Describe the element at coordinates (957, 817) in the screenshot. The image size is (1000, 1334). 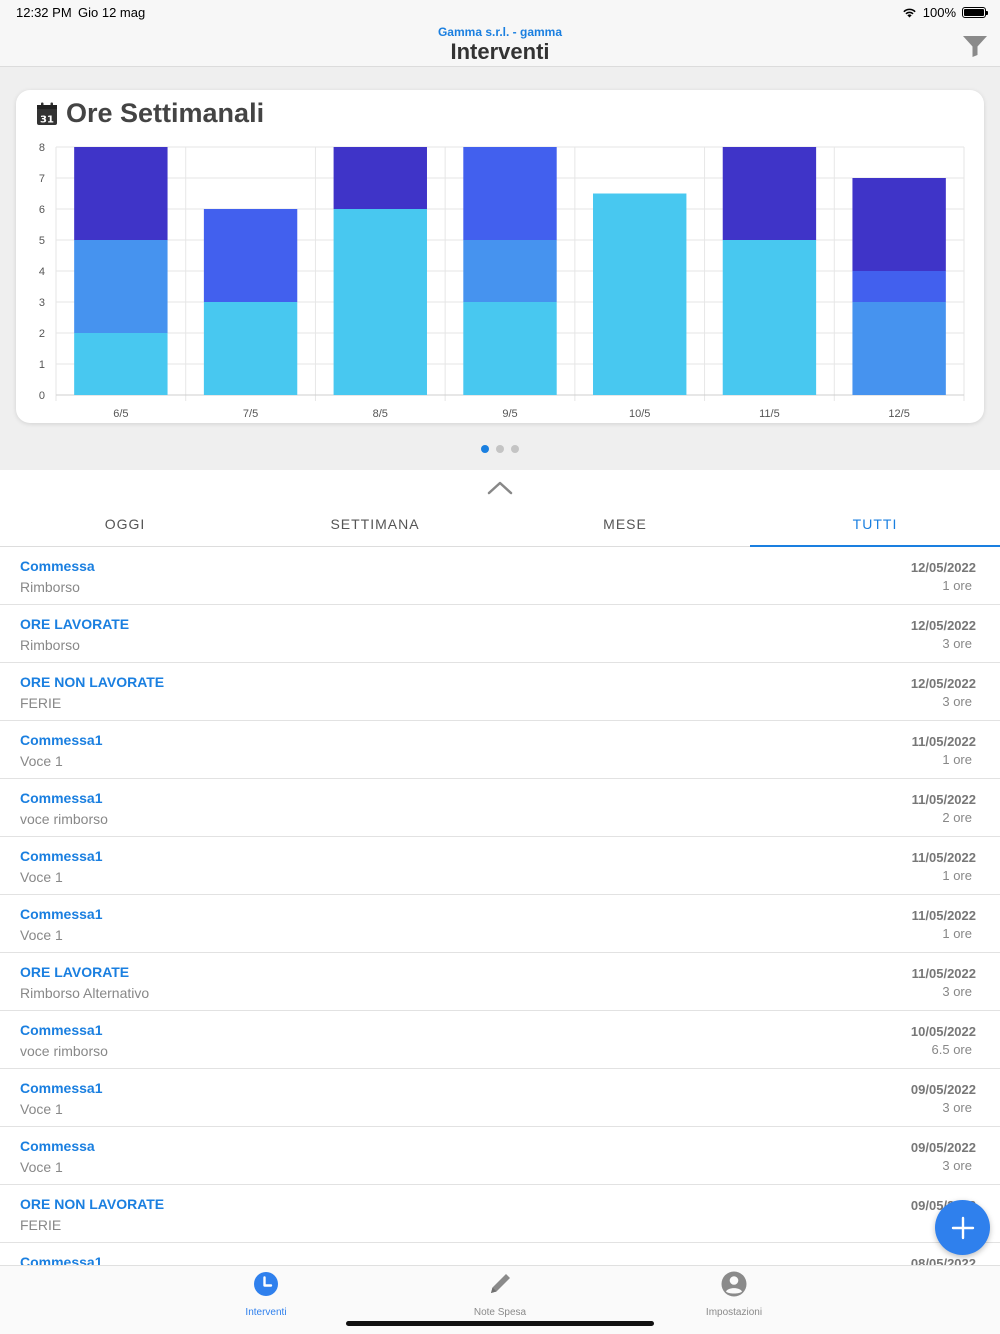
I see `item-hours: 2 ore` at that location.